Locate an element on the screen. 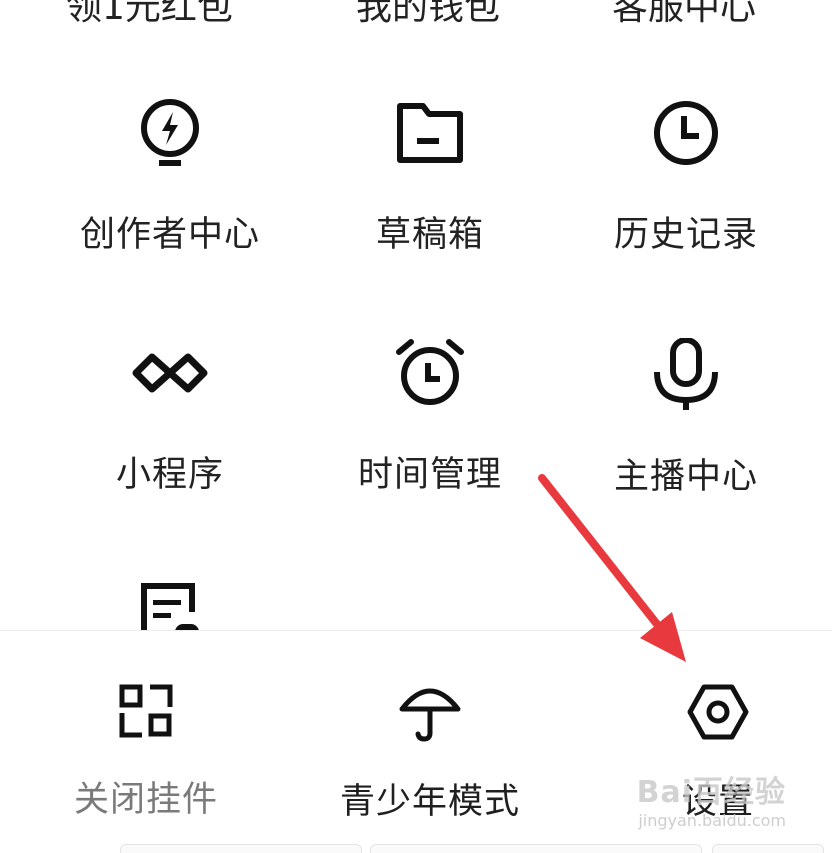 The height and width of the screenshot is (853, 832). watermark-logo: Bai百经验 is located at coordinates (711, 792).